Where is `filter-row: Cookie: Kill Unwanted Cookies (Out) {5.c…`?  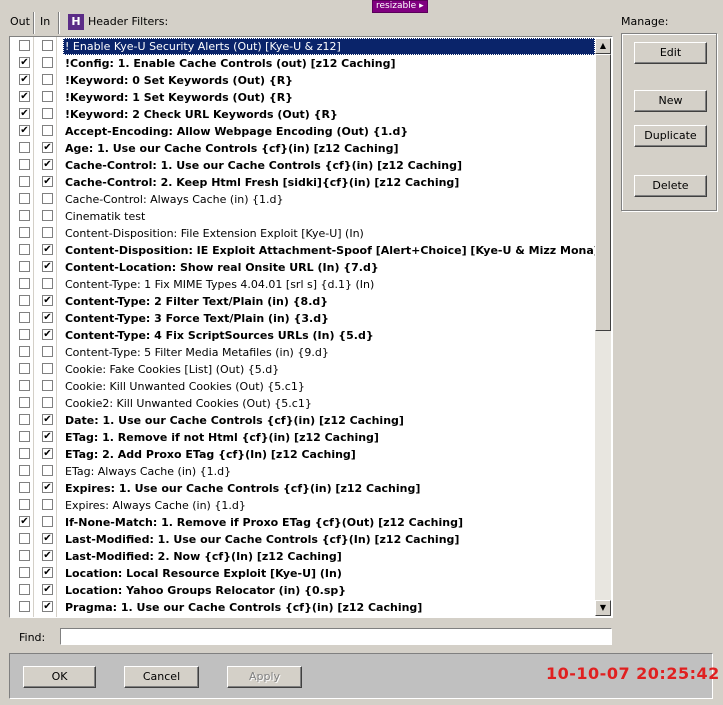
filter-row: Cookie: Kill Unwanted Cookies (Out) {5.c… is located at coordinates (303, 386).